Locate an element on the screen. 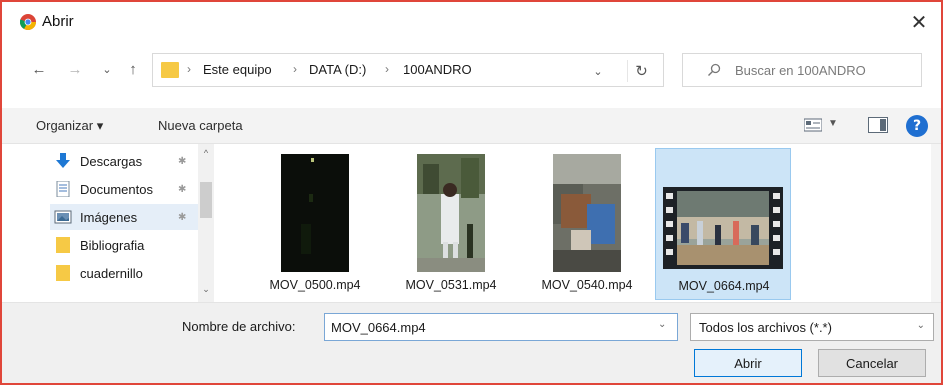  file-item: MOV_0540.mp4 is located at coordinates (587, 224).